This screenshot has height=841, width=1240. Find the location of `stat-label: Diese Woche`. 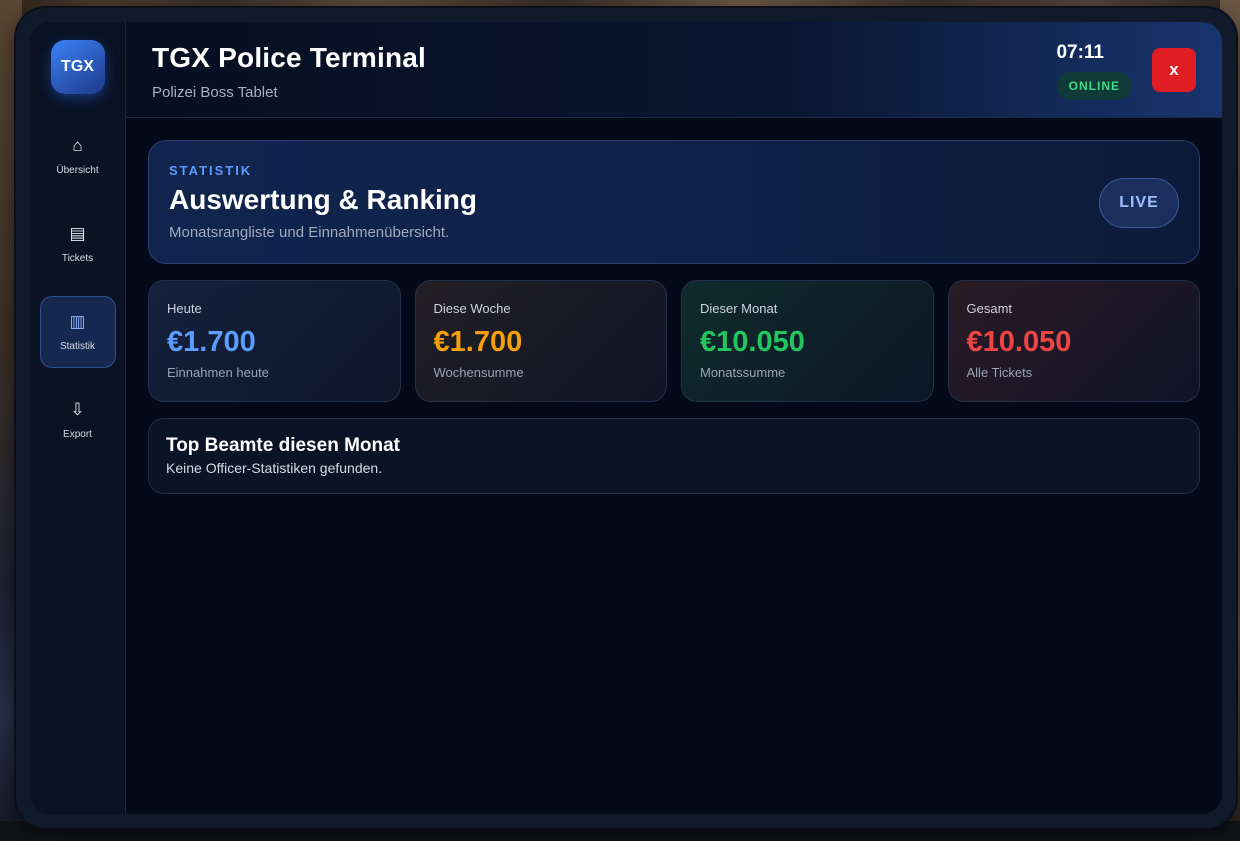

stat-label: Diese Woche is located at coordinates (472, 308).